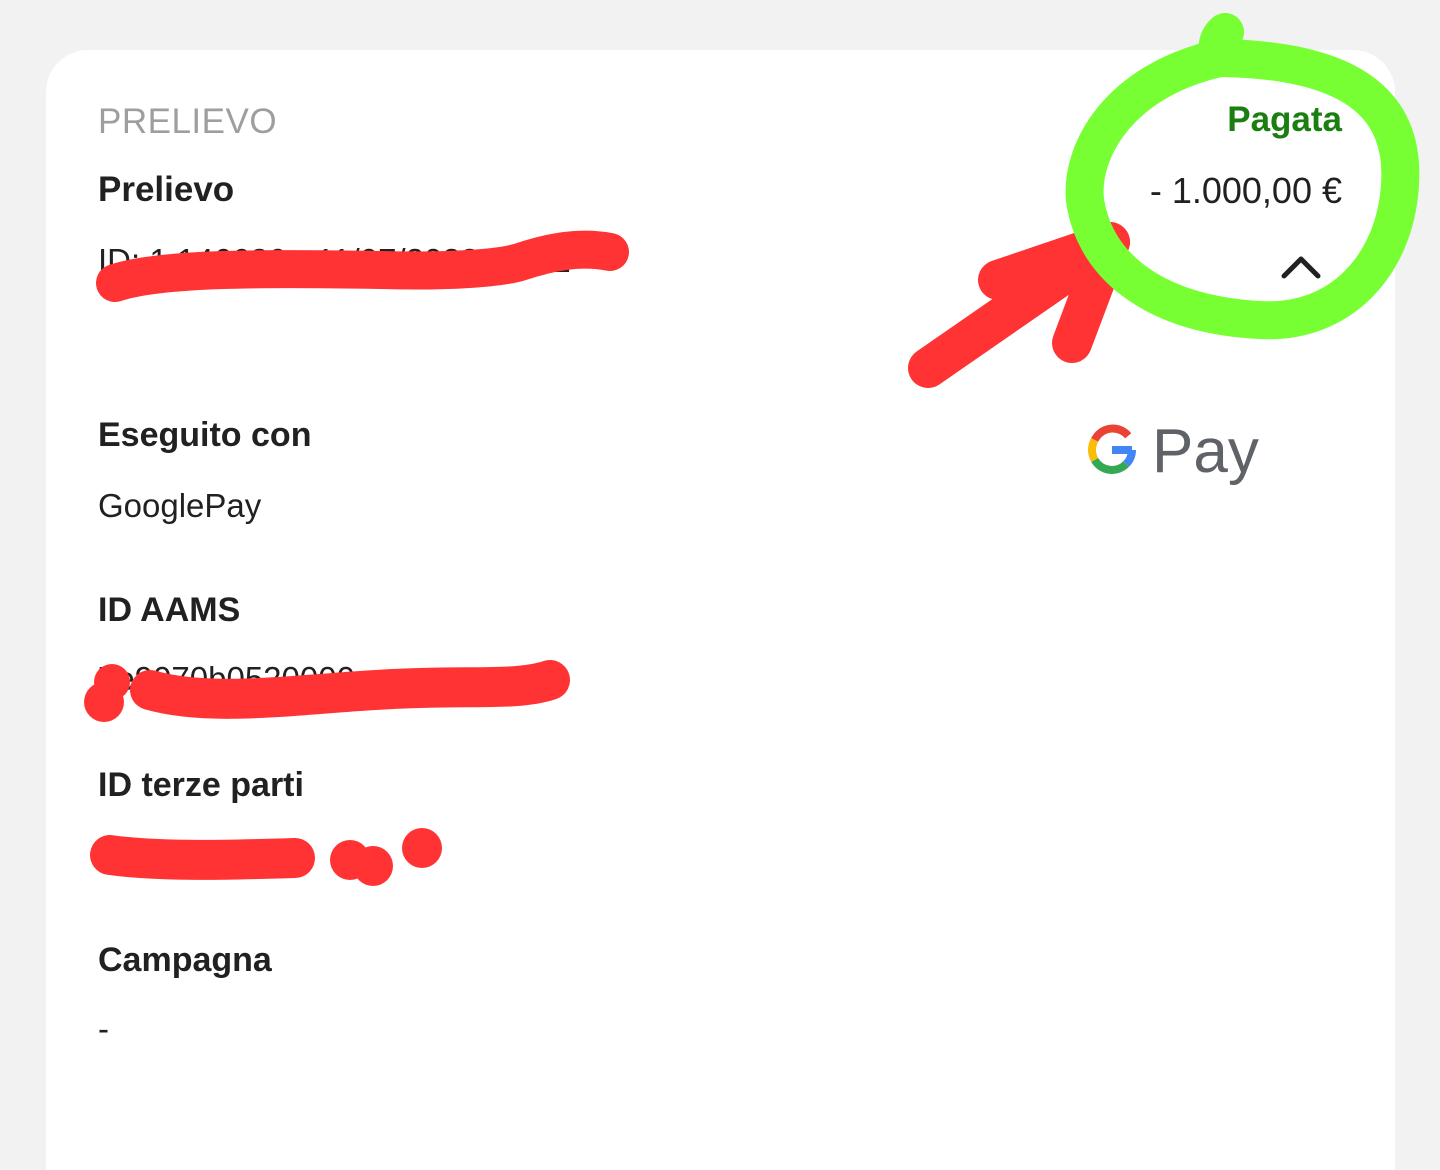  Describe the element at coordinates (1112, 449) in the screenshot. I see `google-g-icon` at that location.